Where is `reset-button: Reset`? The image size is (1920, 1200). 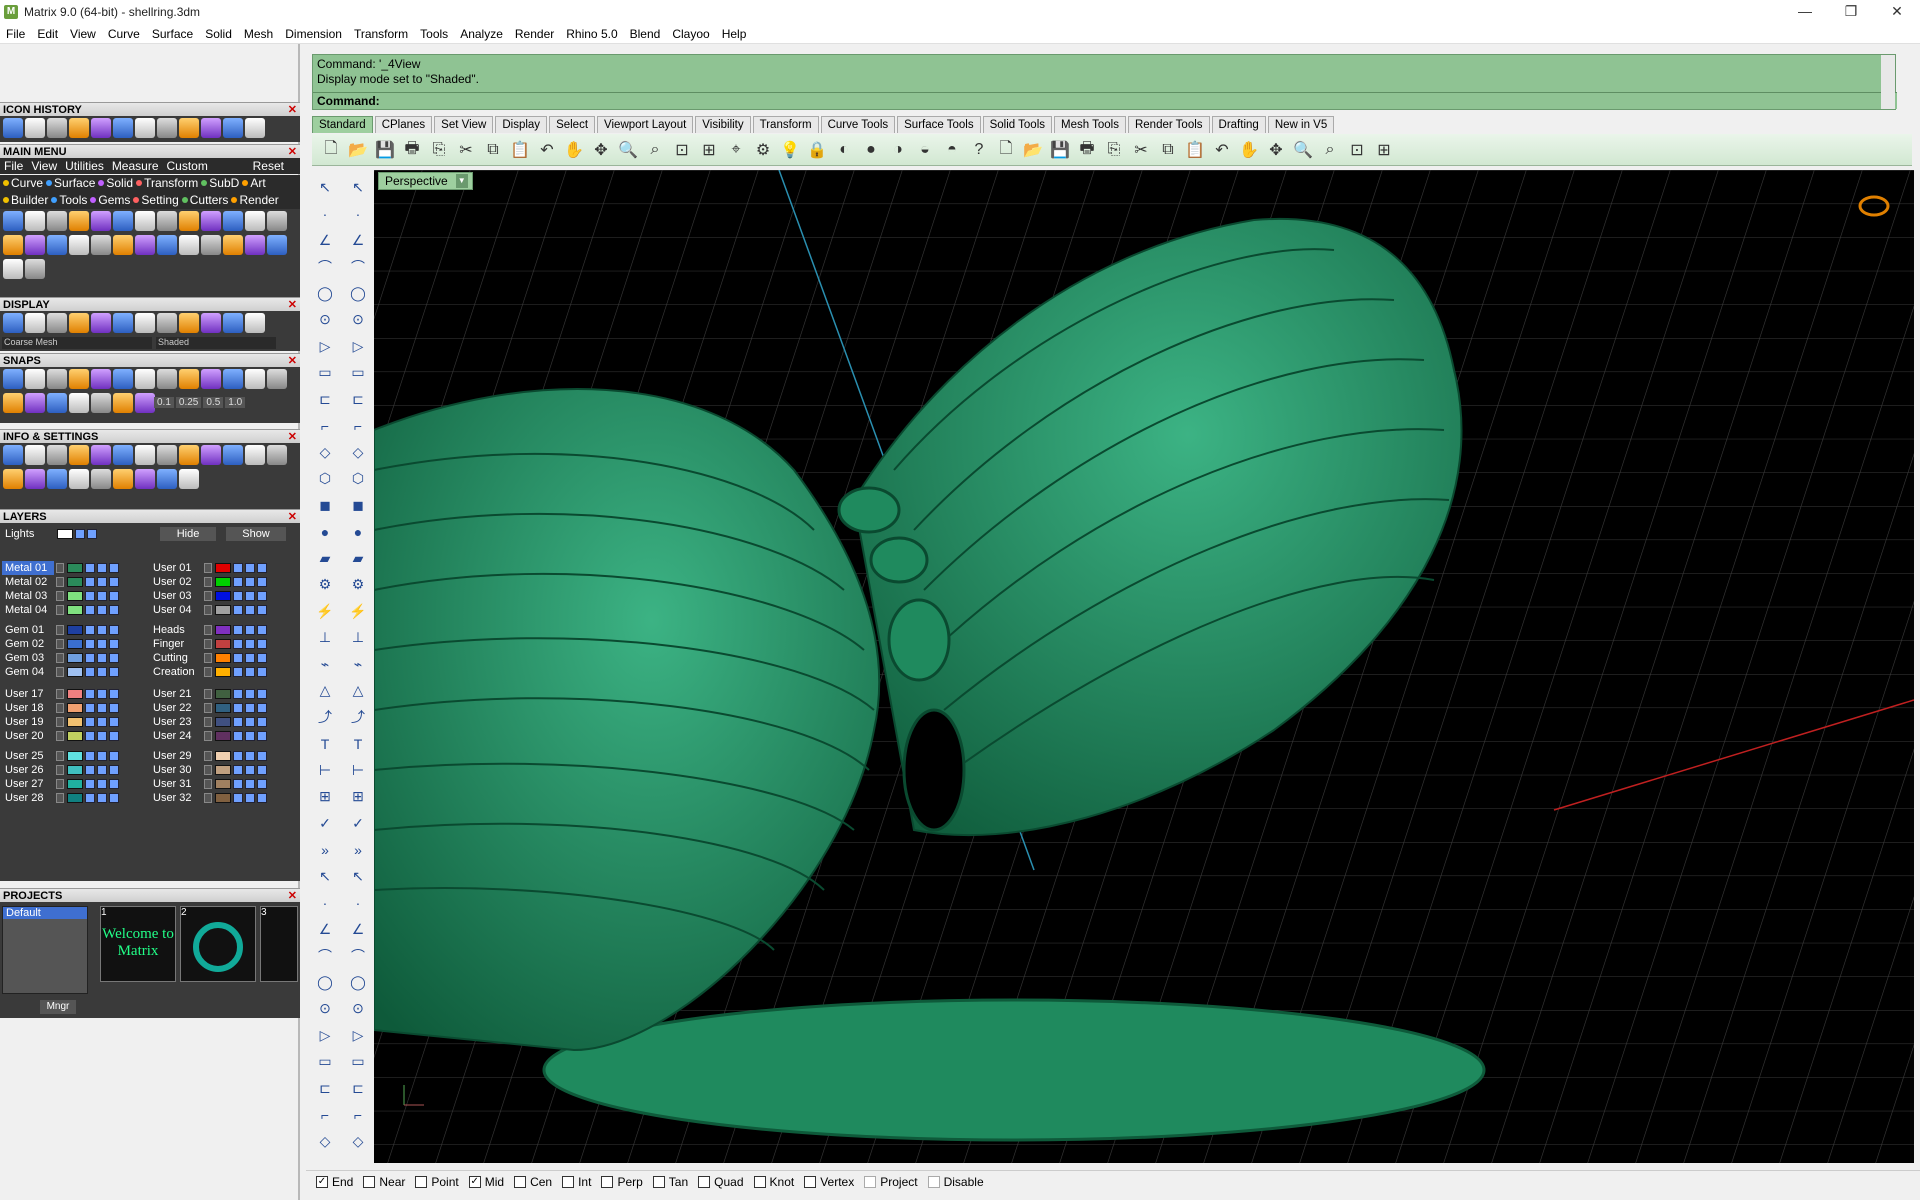 reset-button: Reset is located at coordinates (268, 166).